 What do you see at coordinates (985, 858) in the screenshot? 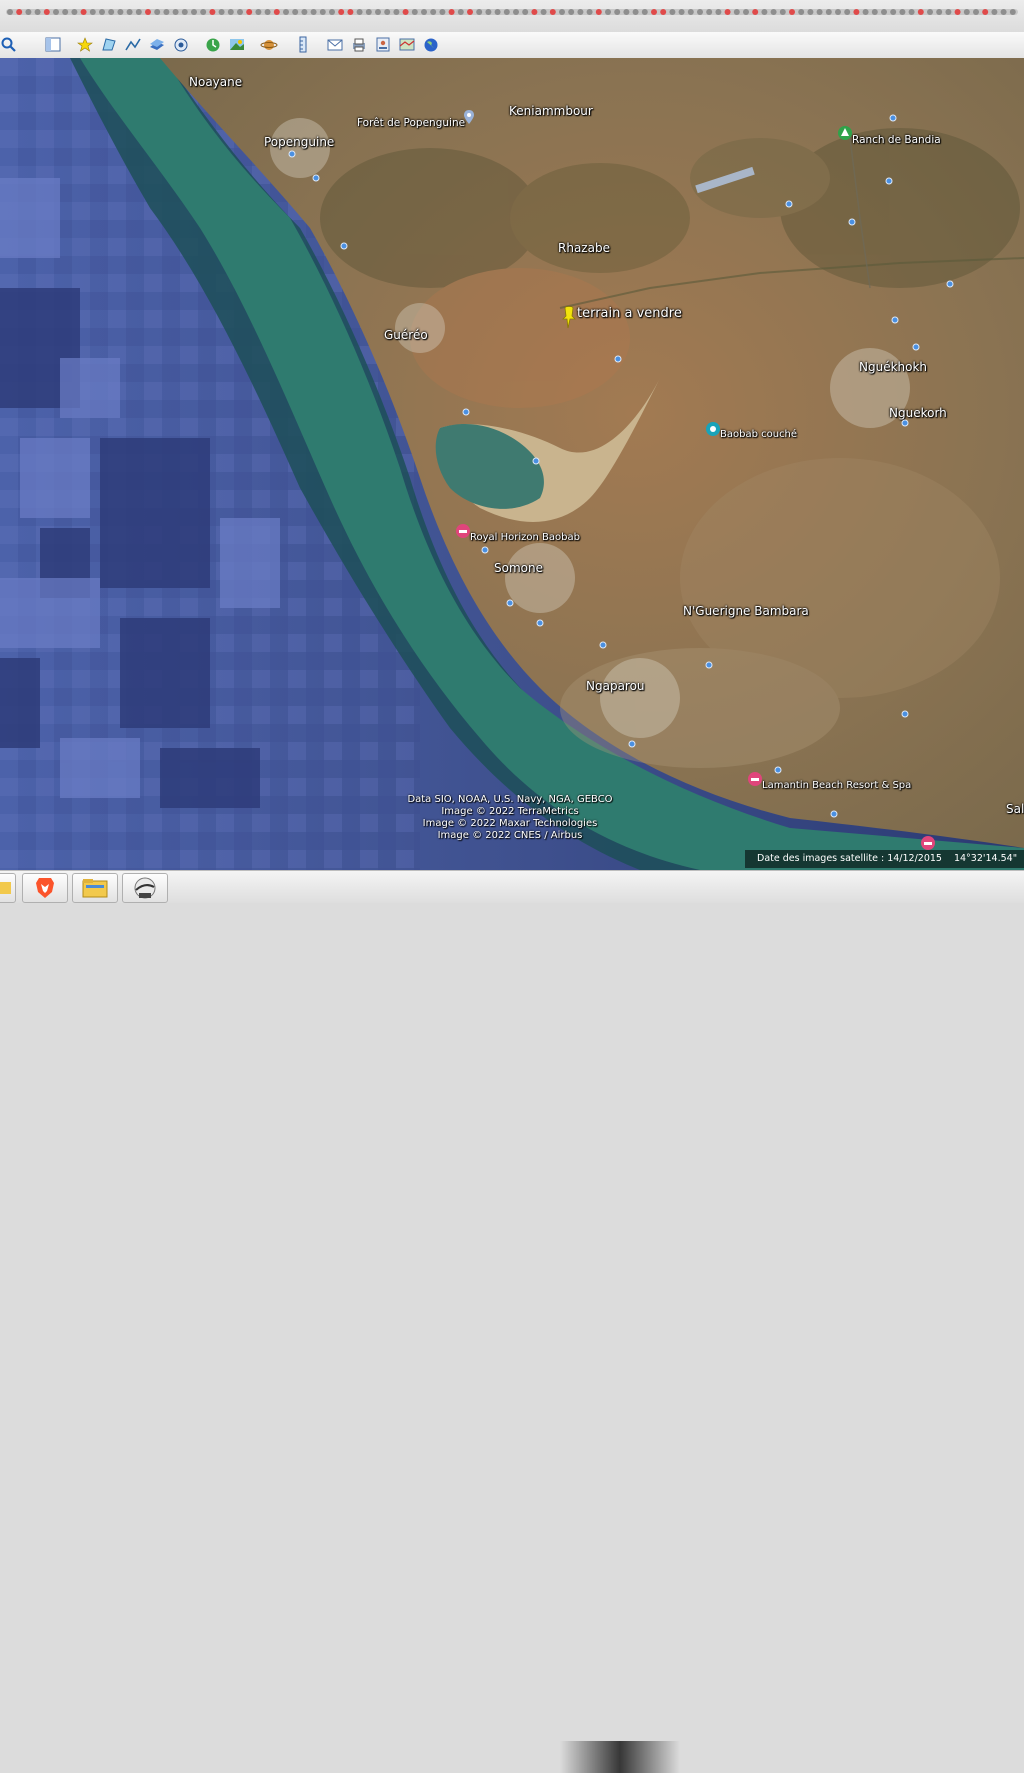
I see `coordinates-readout: 14°32'14.54"` at bounding box center [985, 858].